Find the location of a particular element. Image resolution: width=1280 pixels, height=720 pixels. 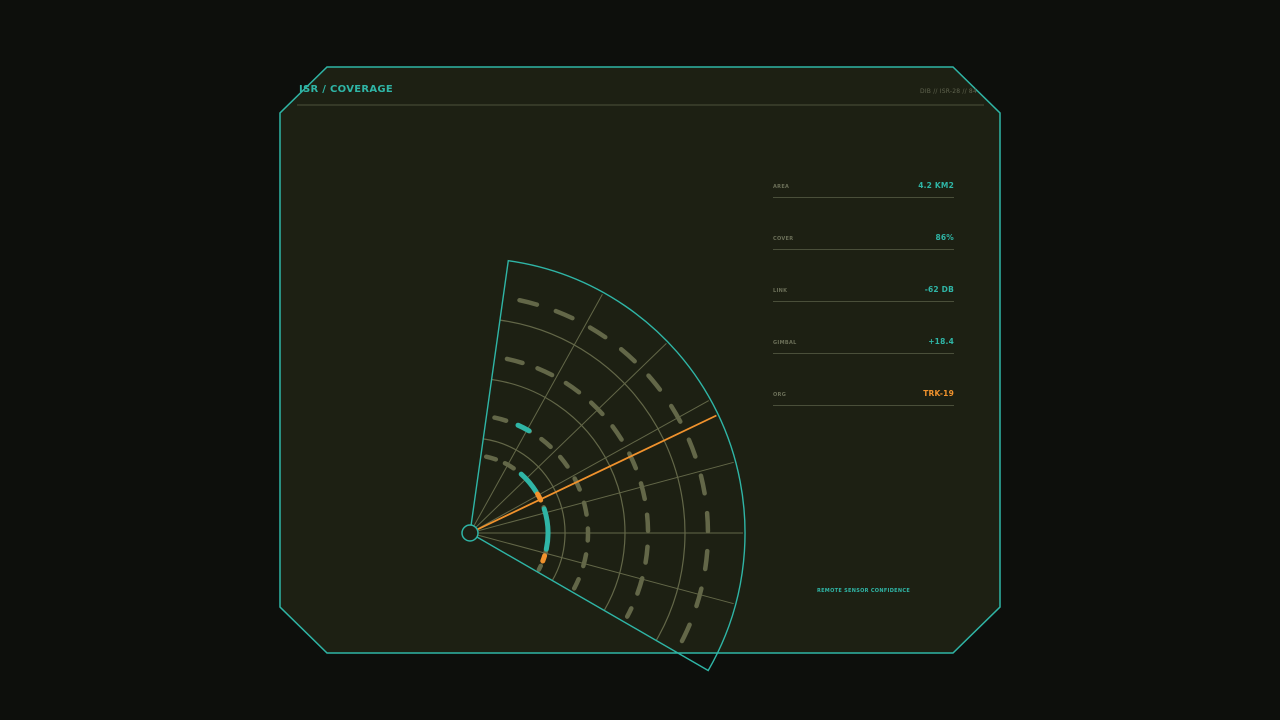

bearing-line is located at coordinates (593, 474).